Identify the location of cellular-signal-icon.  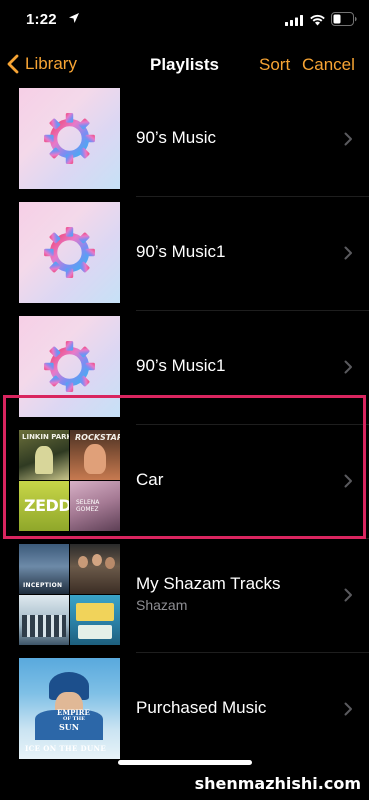
(294, 20).